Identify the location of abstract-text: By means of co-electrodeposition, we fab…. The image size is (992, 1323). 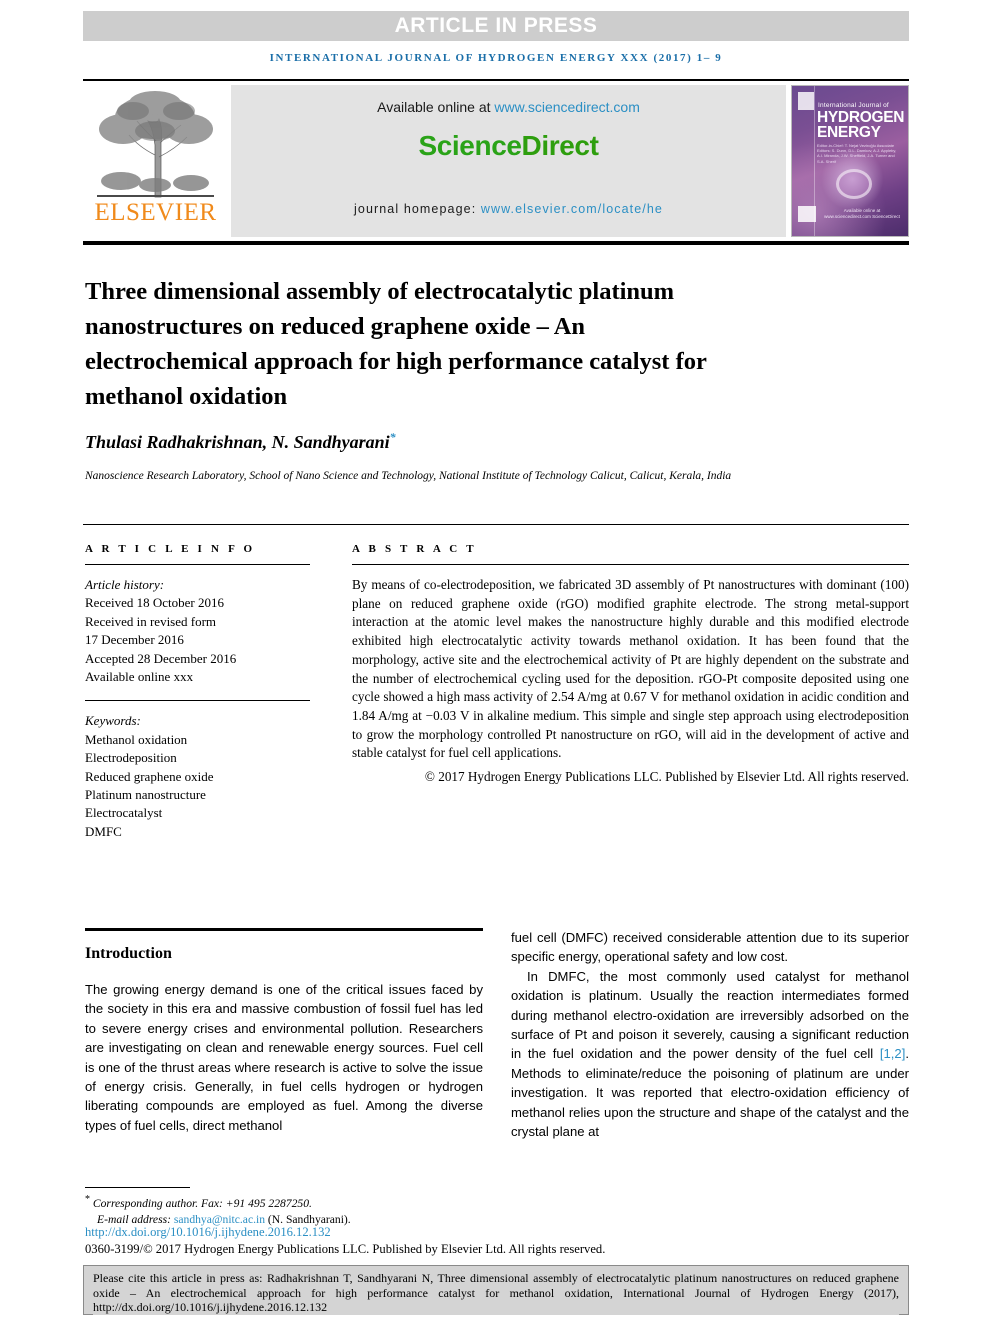
(630, 669).